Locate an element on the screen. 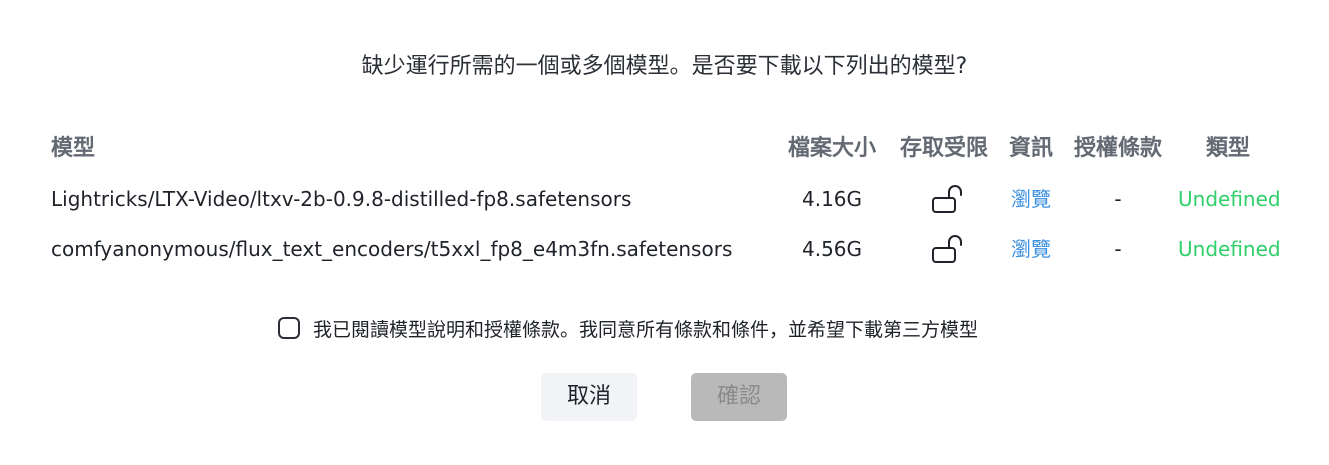 The image size is (1329, 465). column-header-access: 存取受限 is located at coordinates (943, 148).